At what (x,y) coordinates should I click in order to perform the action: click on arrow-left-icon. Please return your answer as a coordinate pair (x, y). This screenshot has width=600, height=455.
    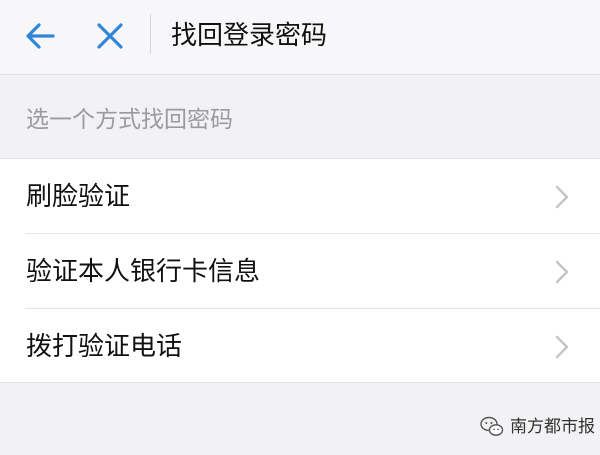
    Looking at the image, I should click on (40, 36).